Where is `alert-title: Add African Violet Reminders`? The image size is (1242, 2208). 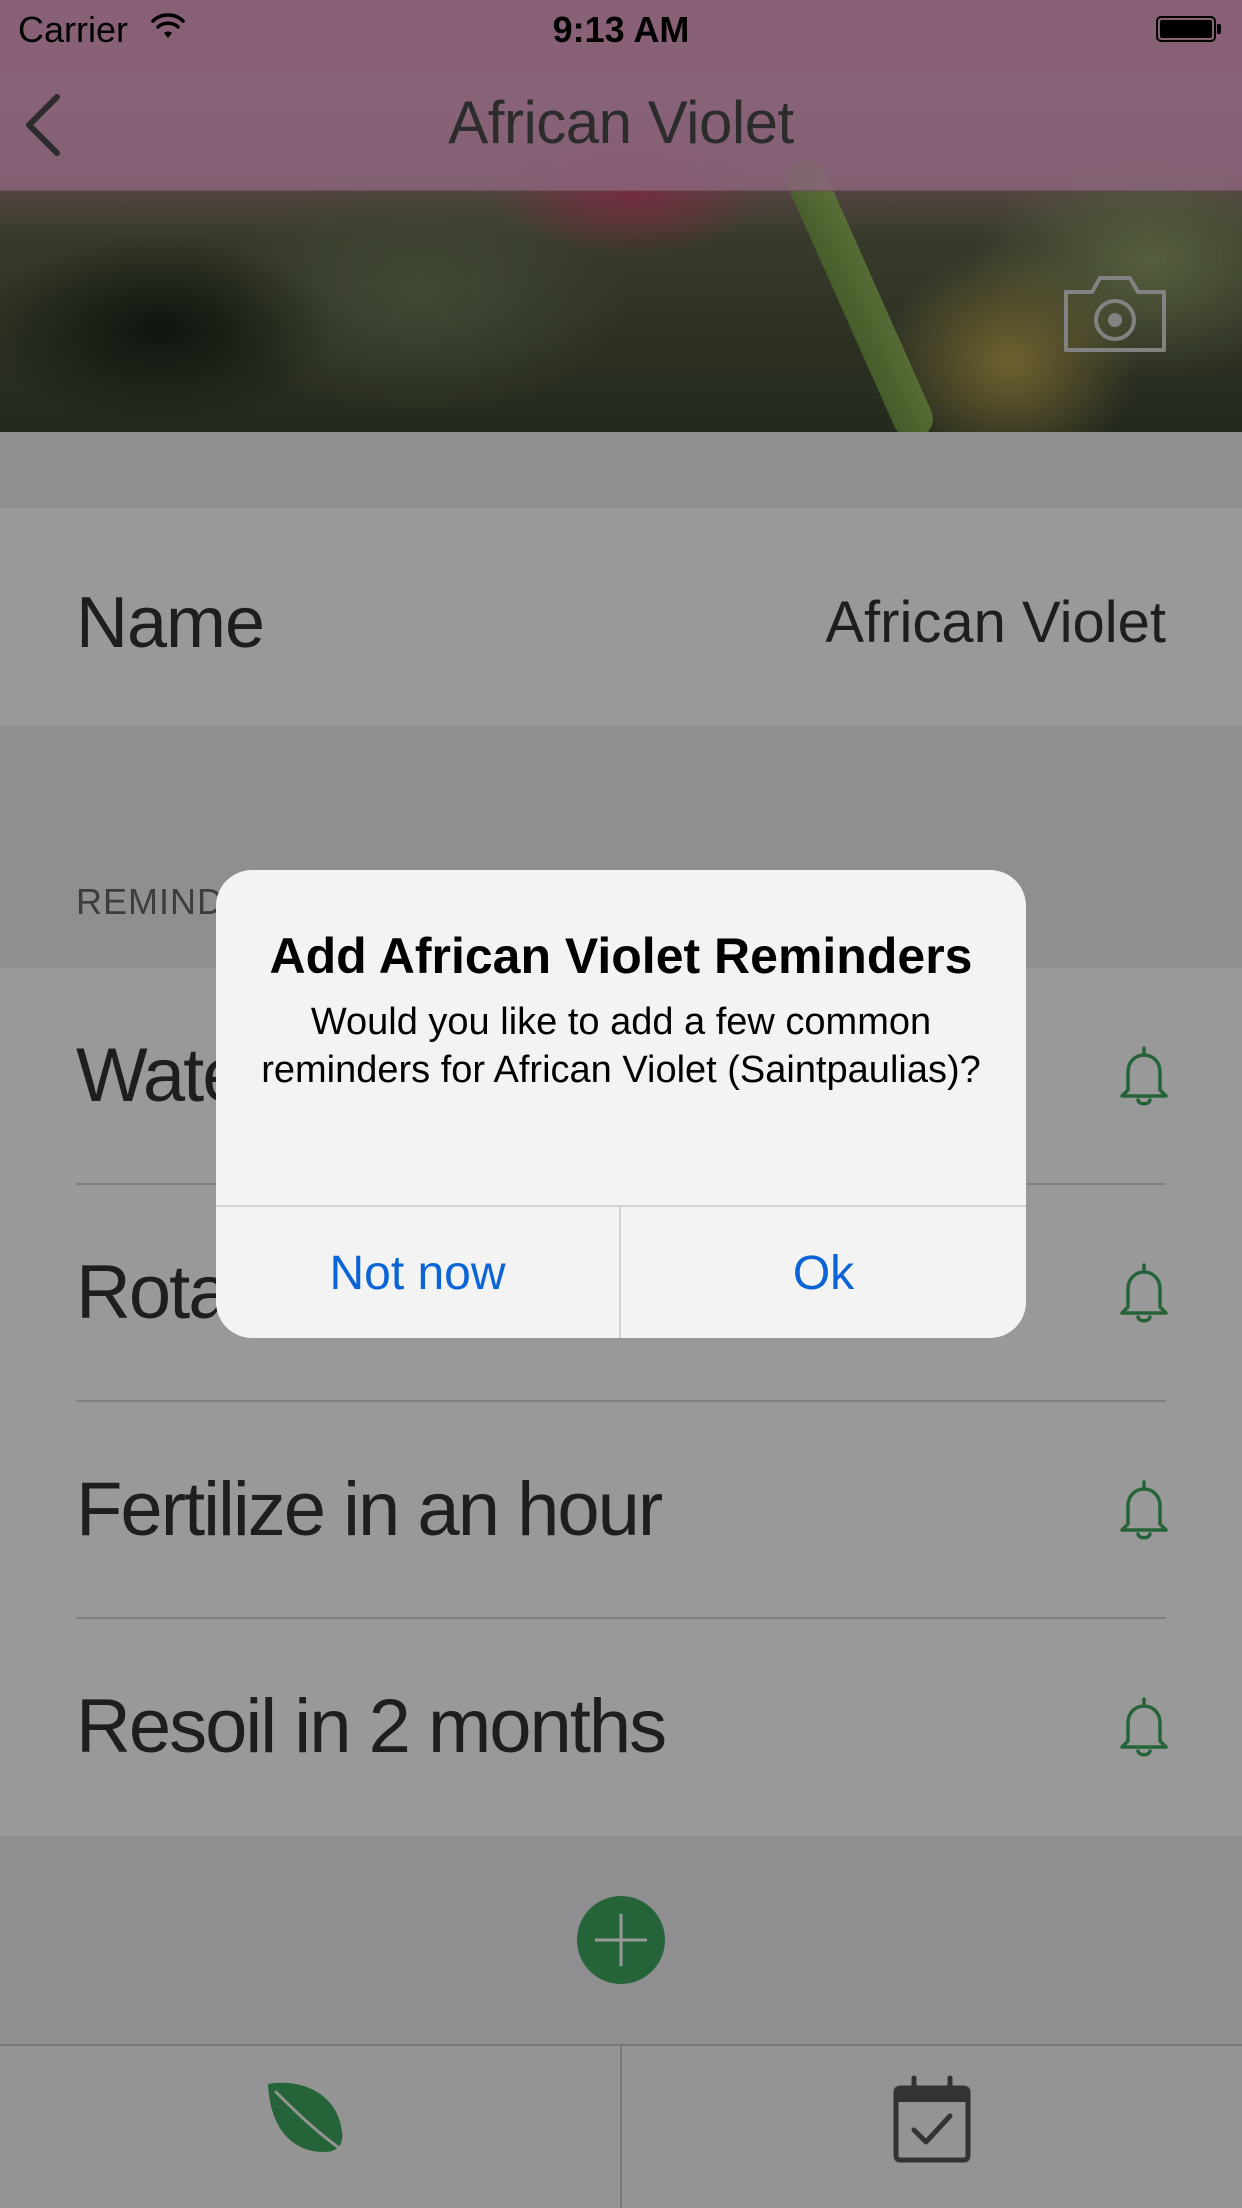 alert-title: Add African Violet Reminders is located at coordinates (621, 956).